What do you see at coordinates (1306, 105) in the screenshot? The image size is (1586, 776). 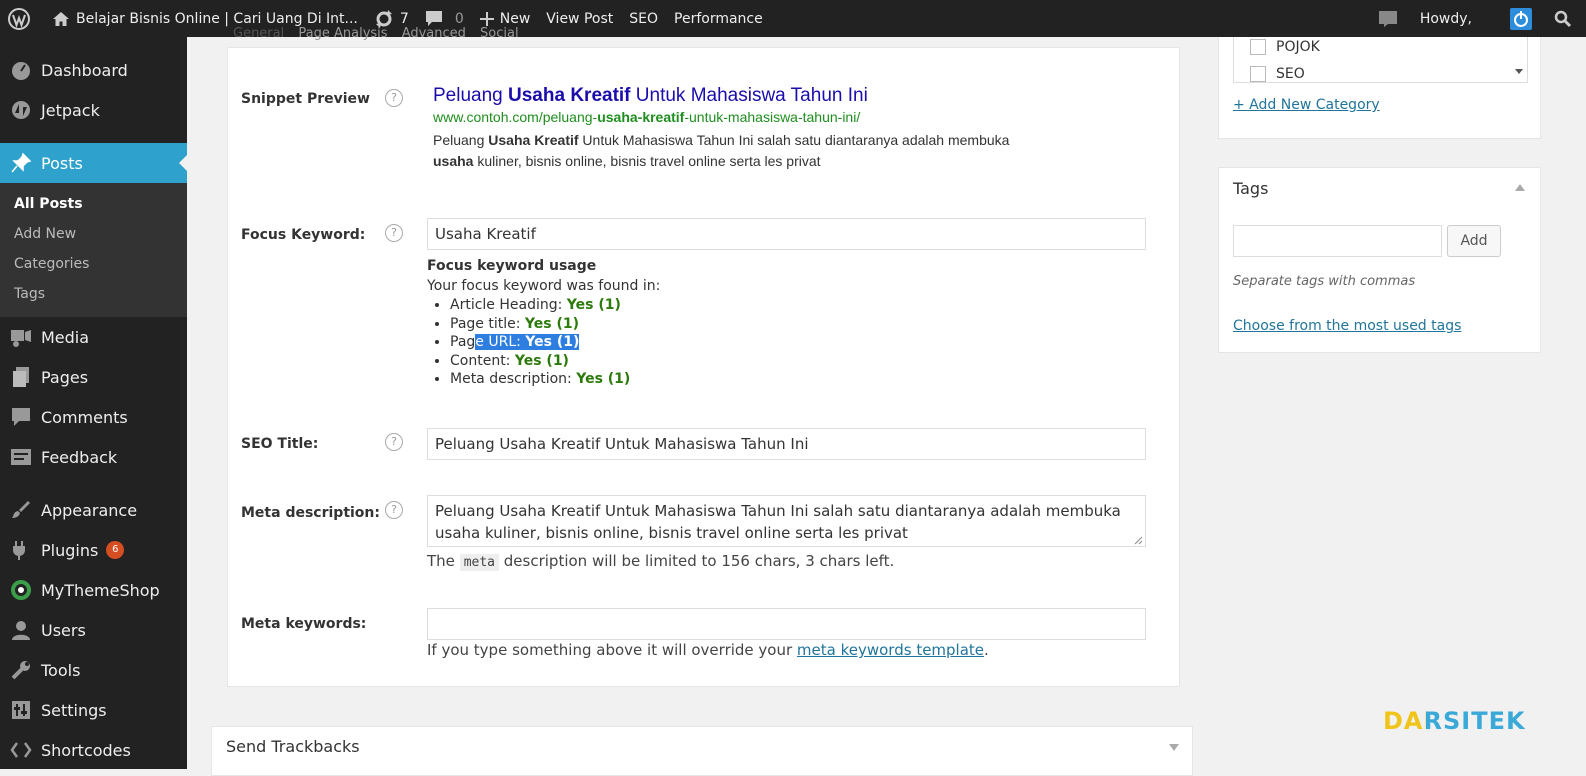 I see `add-new-category-link: + Add New Category` at bounding box center [1306, 105].